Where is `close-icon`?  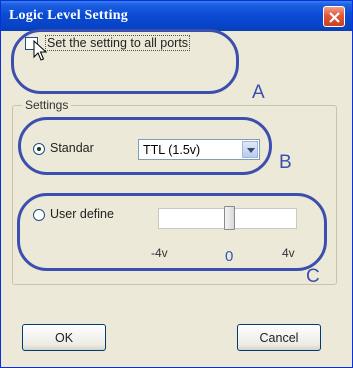 close-icon is located at coordinates (334, 17).